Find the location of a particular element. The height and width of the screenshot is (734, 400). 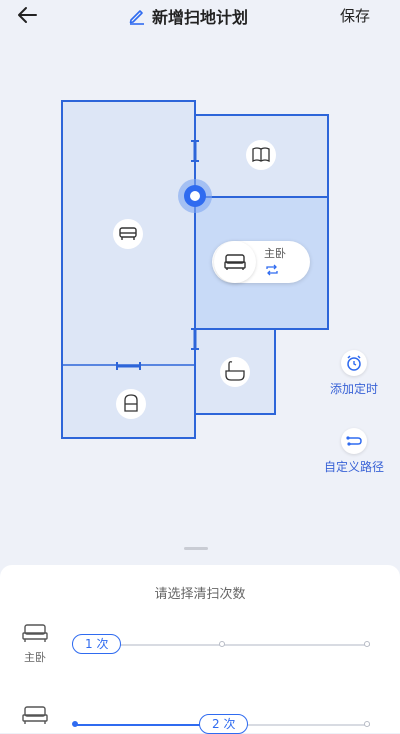

alarm-clock-icon is located at coordinates (354, 363).